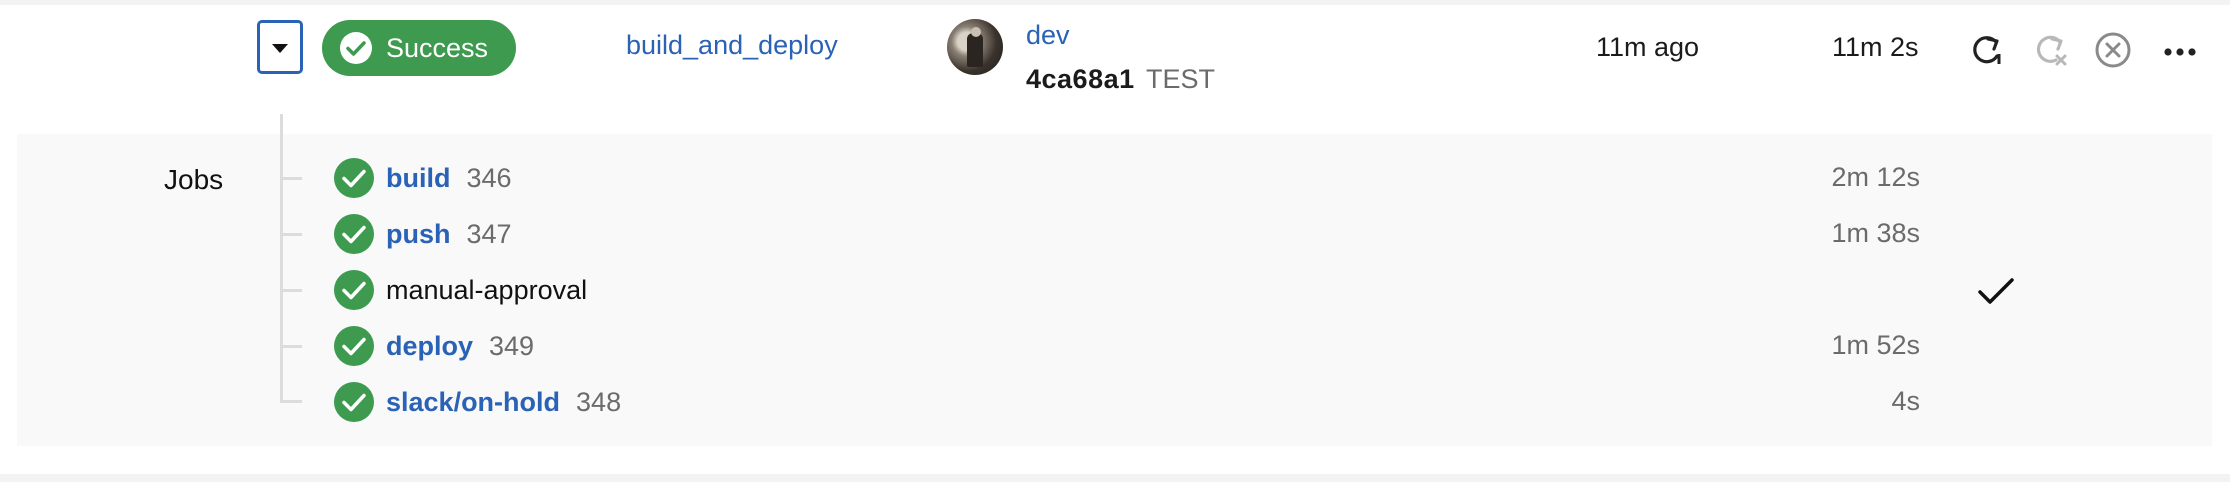 The height and width of the screenshot is (482, 2230). Describe the element at coordinates (599, 401) in the screenshot. I see `job-number: 348` at that location.